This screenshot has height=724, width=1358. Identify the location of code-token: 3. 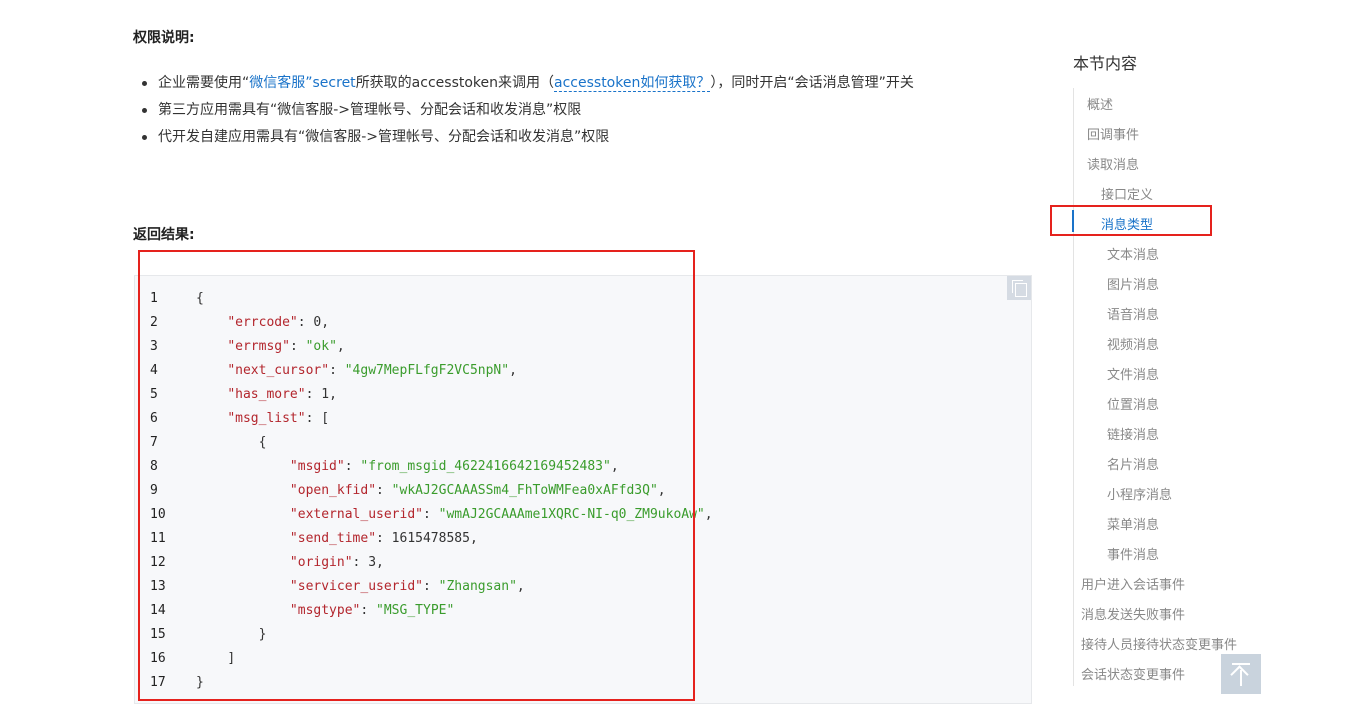
(372, 562).